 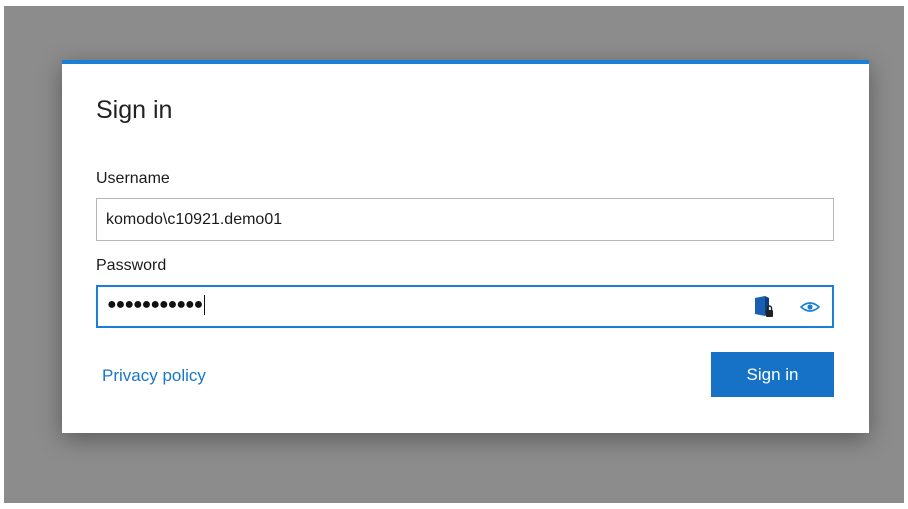 What do you see at coordinates (154, 376) in the screenshot?
I see `privacy-policy-link: Privacy policy` at bounding box center [154, 376].